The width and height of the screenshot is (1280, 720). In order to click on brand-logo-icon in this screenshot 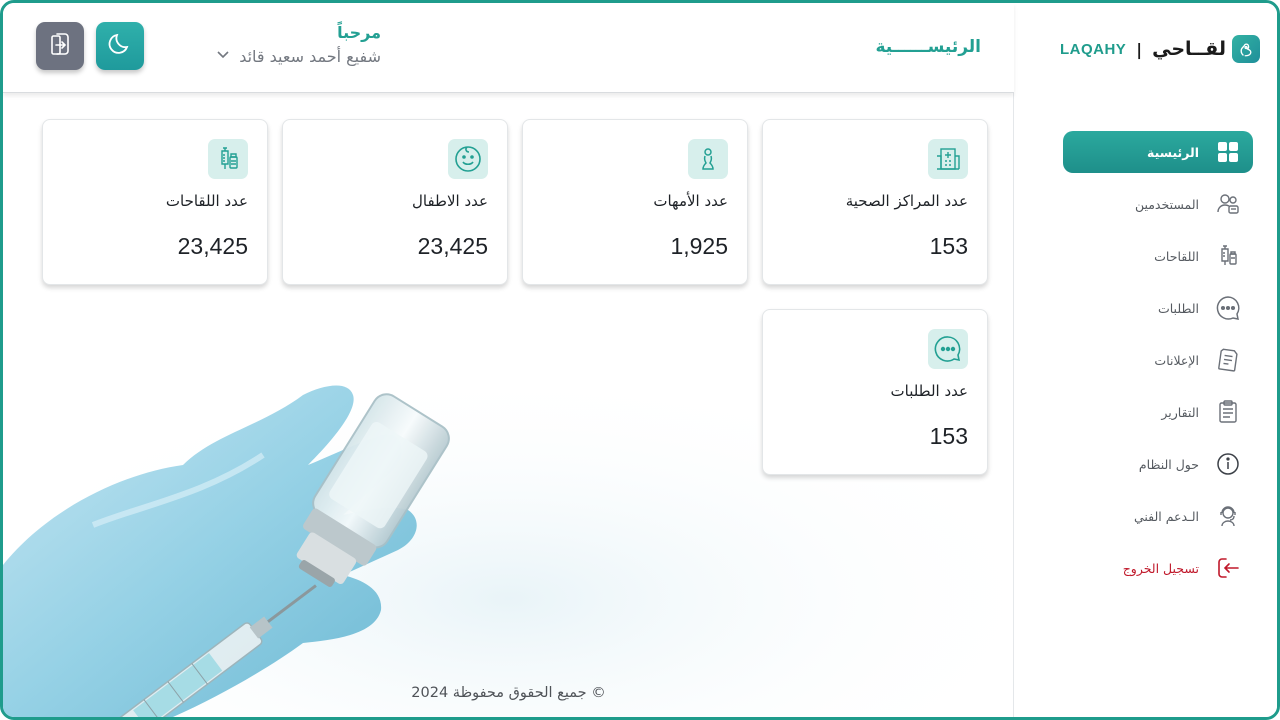, I will do `click(1246, 49)`.